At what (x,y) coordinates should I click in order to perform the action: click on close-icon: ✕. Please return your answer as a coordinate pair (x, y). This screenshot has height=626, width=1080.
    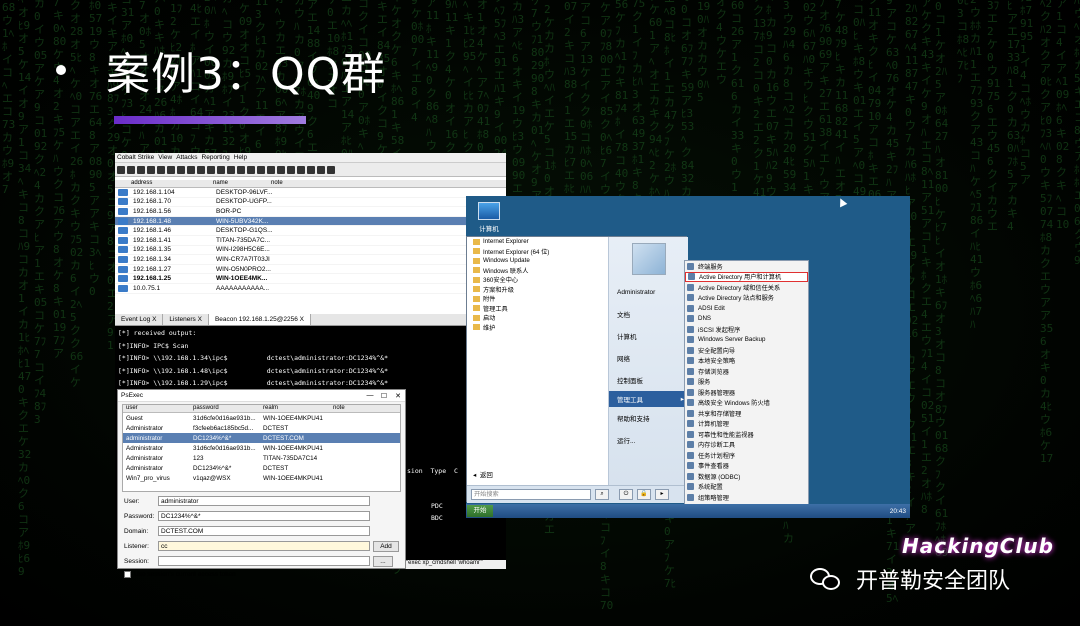
    Looking at the image, I should click on (398, 396).